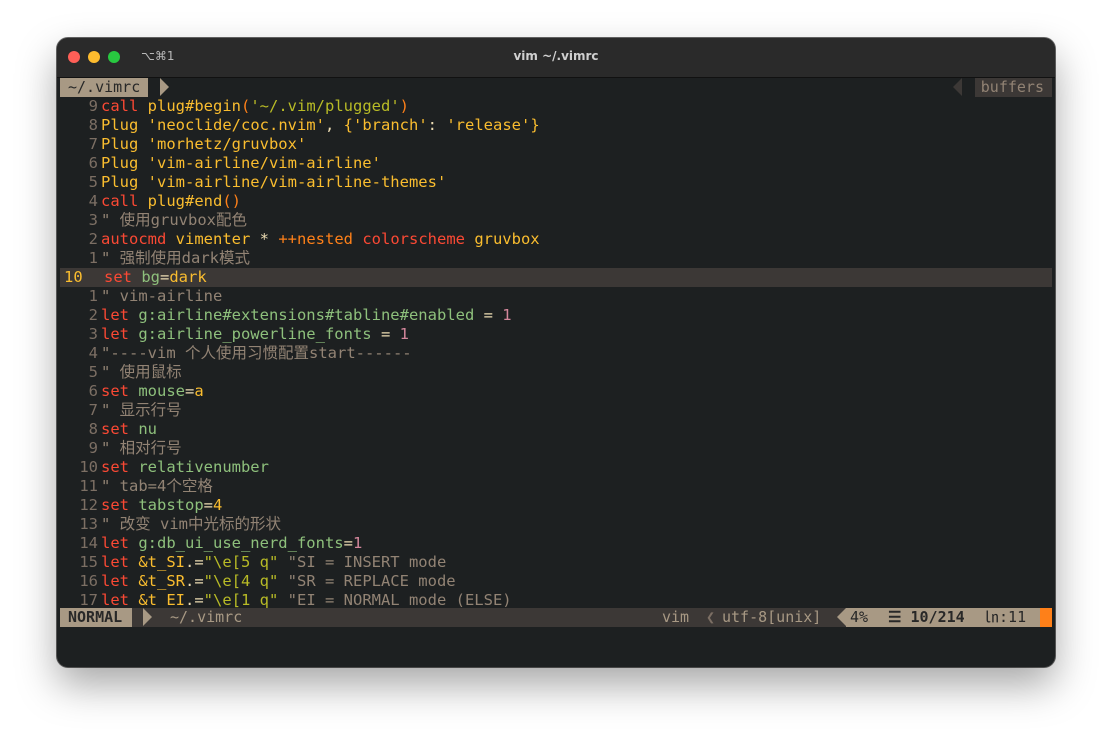  I want to click on code-token: Plug 'vim-airline/vim-airline', so click(241, 163).